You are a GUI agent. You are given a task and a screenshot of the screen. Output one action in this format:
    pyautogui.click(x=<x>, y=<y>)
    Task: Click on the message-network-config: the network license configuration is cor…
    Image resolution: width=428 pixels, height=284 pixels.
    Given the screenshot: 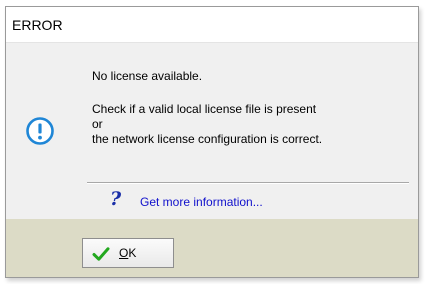 What is the action you would take?
    pyautogui.click(x=207, y=139)
    